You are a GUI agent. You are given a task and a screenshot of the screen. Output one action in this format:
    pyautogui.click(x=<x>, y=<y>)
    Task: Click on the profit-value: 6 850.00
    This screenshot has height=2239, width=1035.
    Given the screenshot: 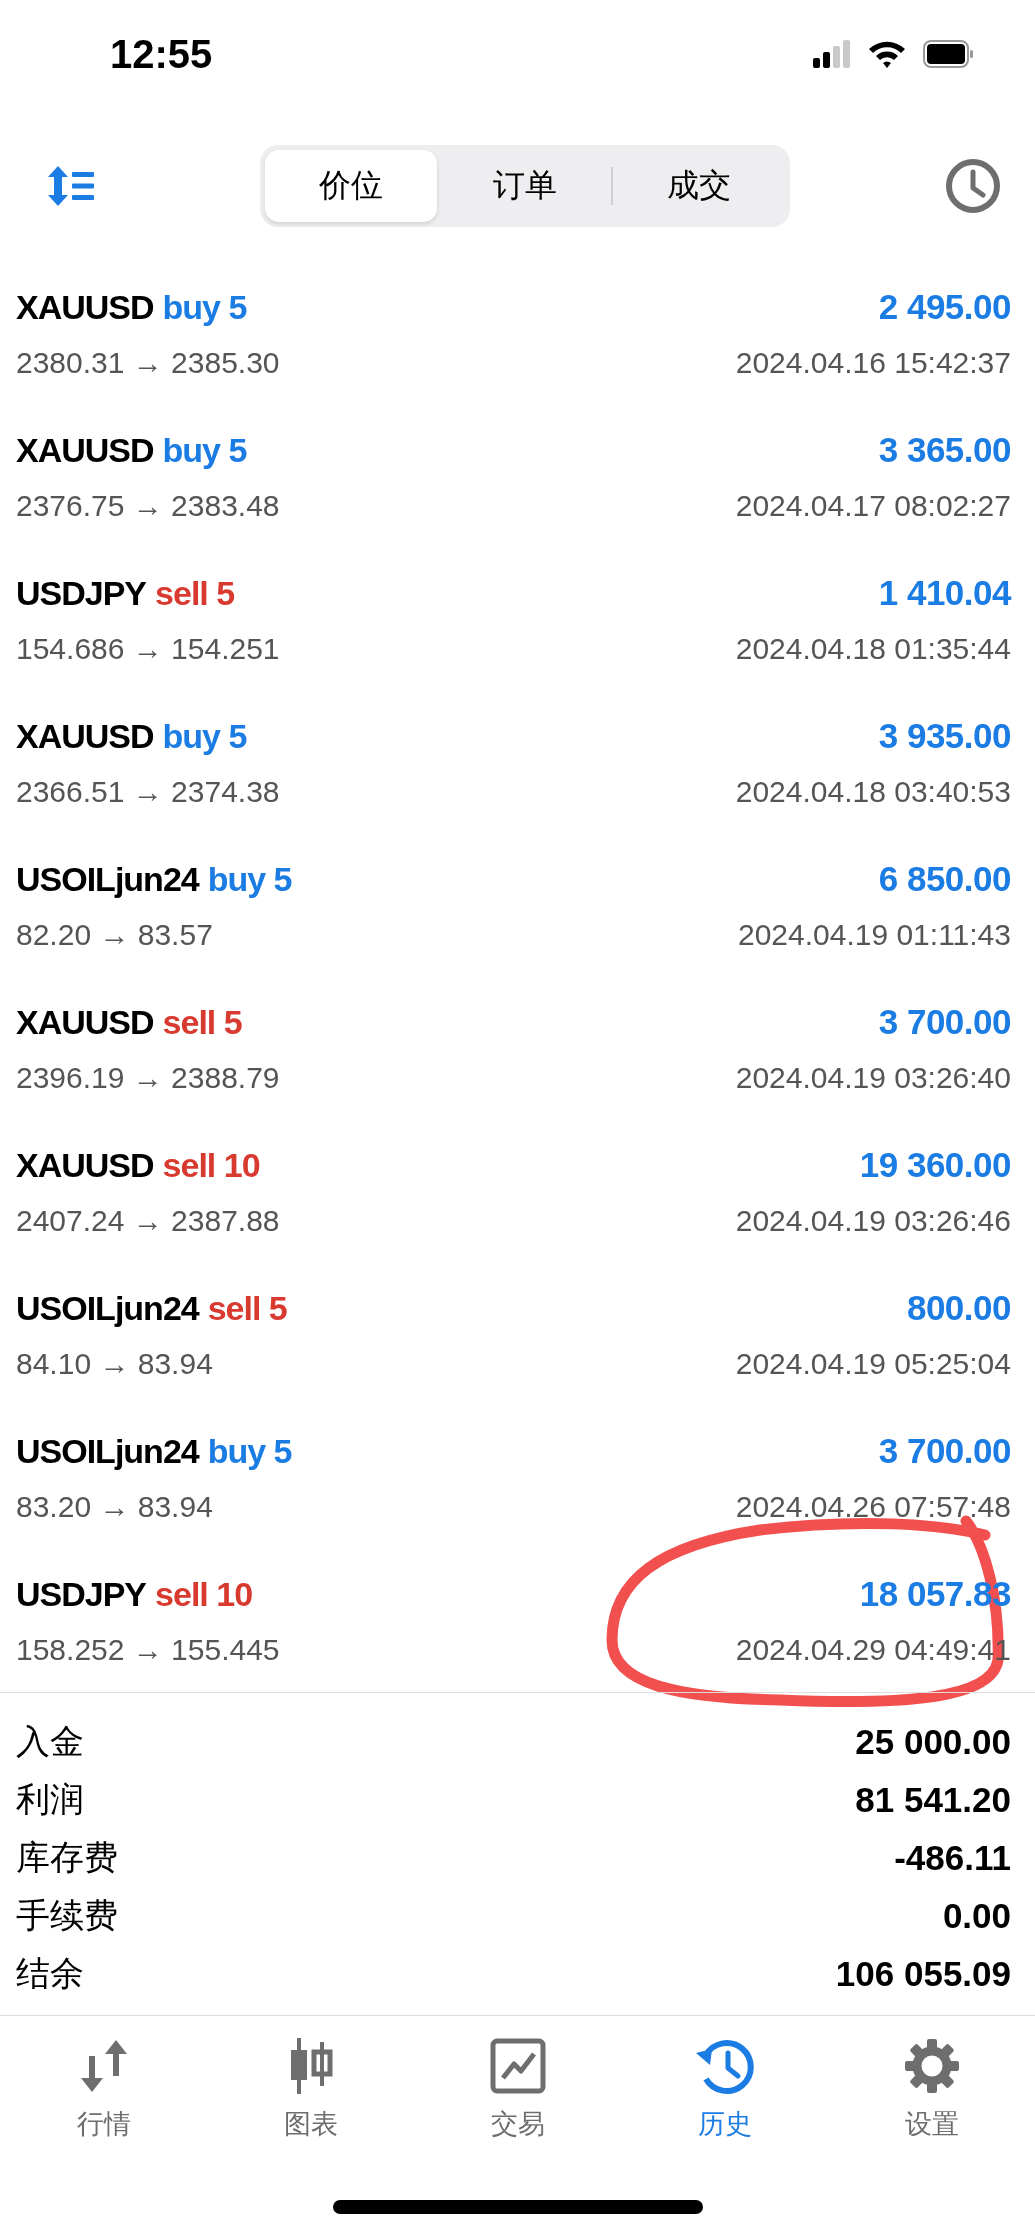 What is the action you would take?
    pyautogui.click(x=944, y=879)
    